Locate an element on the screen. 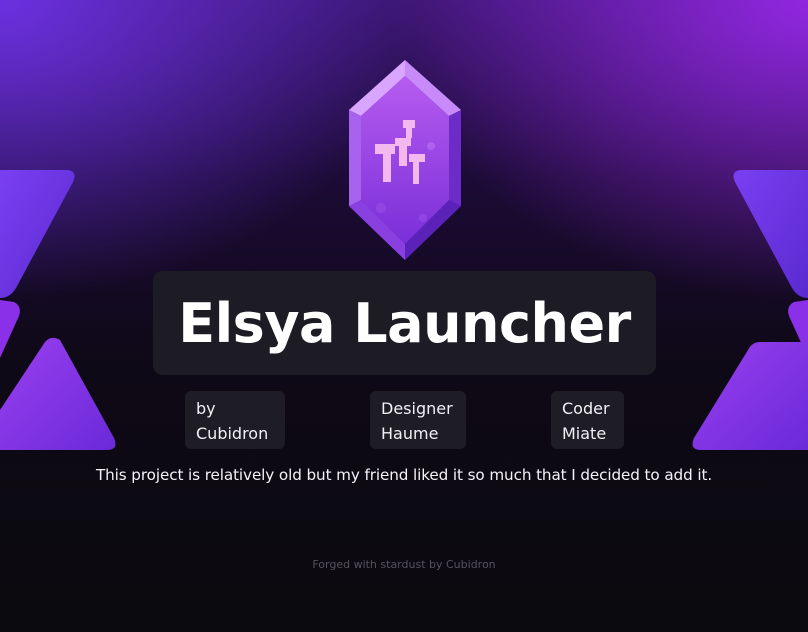 The height and width of the screenshot is (632, 808). credit-designer-role: Designer is located at coordinates (417, 408).